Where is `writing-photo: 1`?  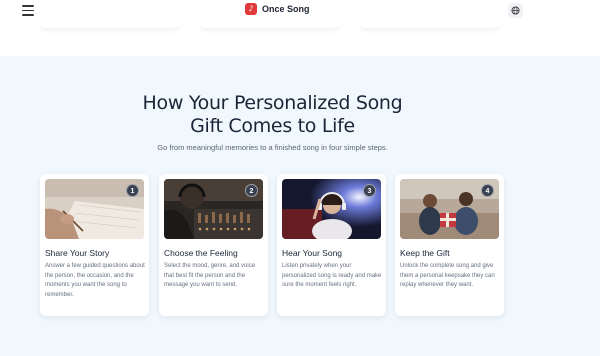 writing-photo: 1 is located at coordinates (94, 209).